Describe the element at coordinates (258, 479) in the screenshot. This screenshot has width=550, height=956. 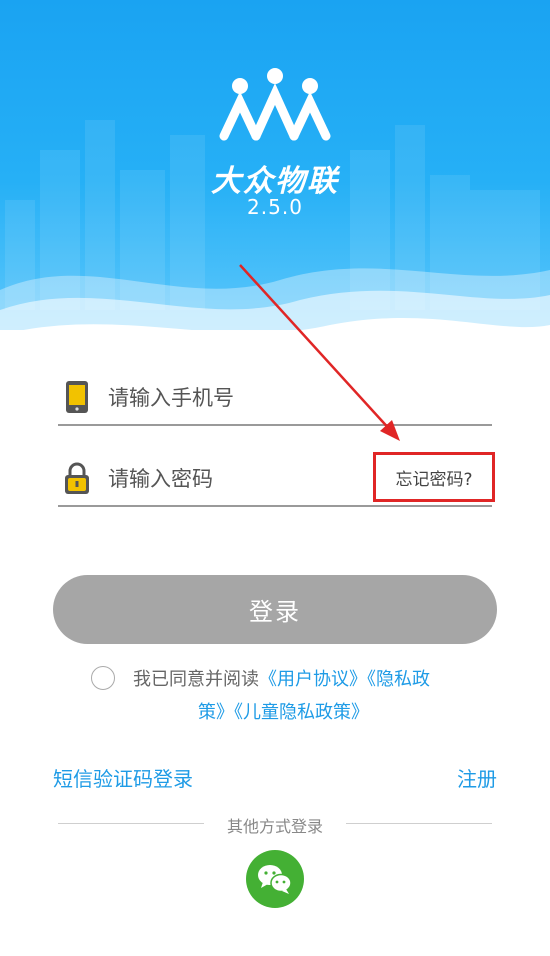
I see `password-input` at that location.